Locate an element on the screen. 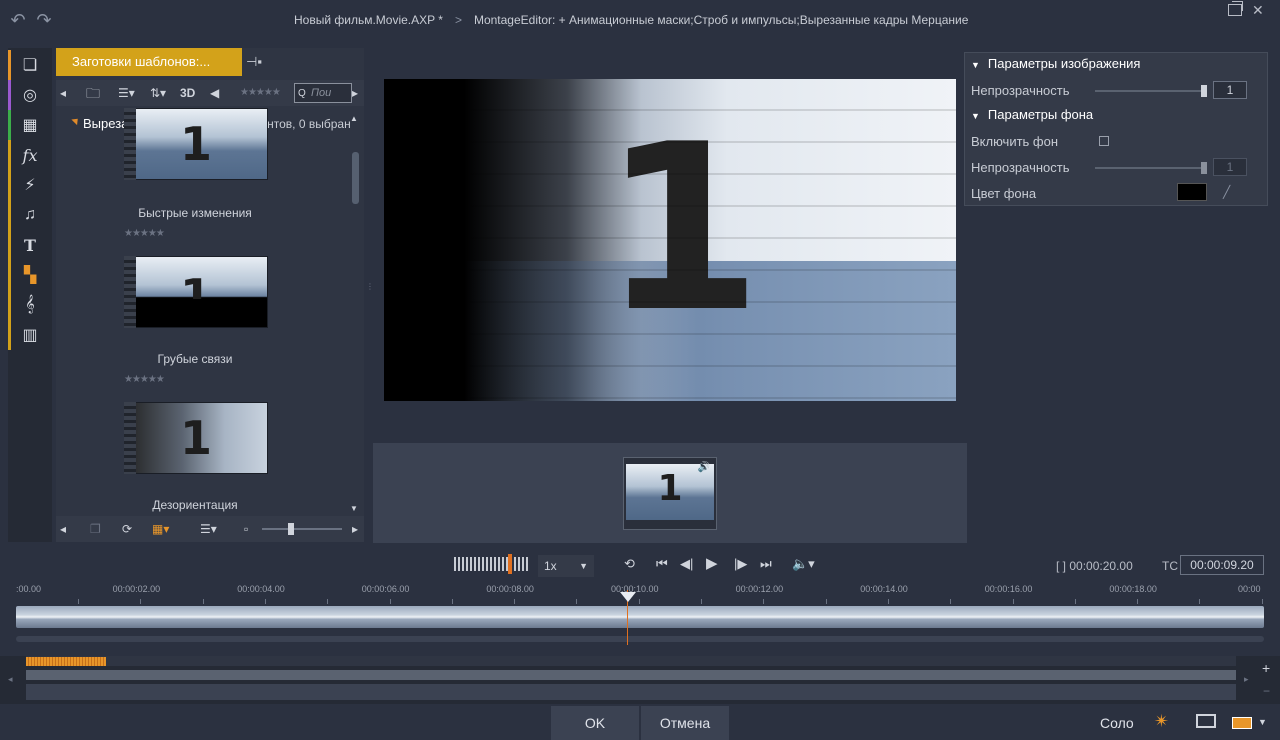  timecode-field: 00:00:09.20 is located at coordinates (1222, 565).